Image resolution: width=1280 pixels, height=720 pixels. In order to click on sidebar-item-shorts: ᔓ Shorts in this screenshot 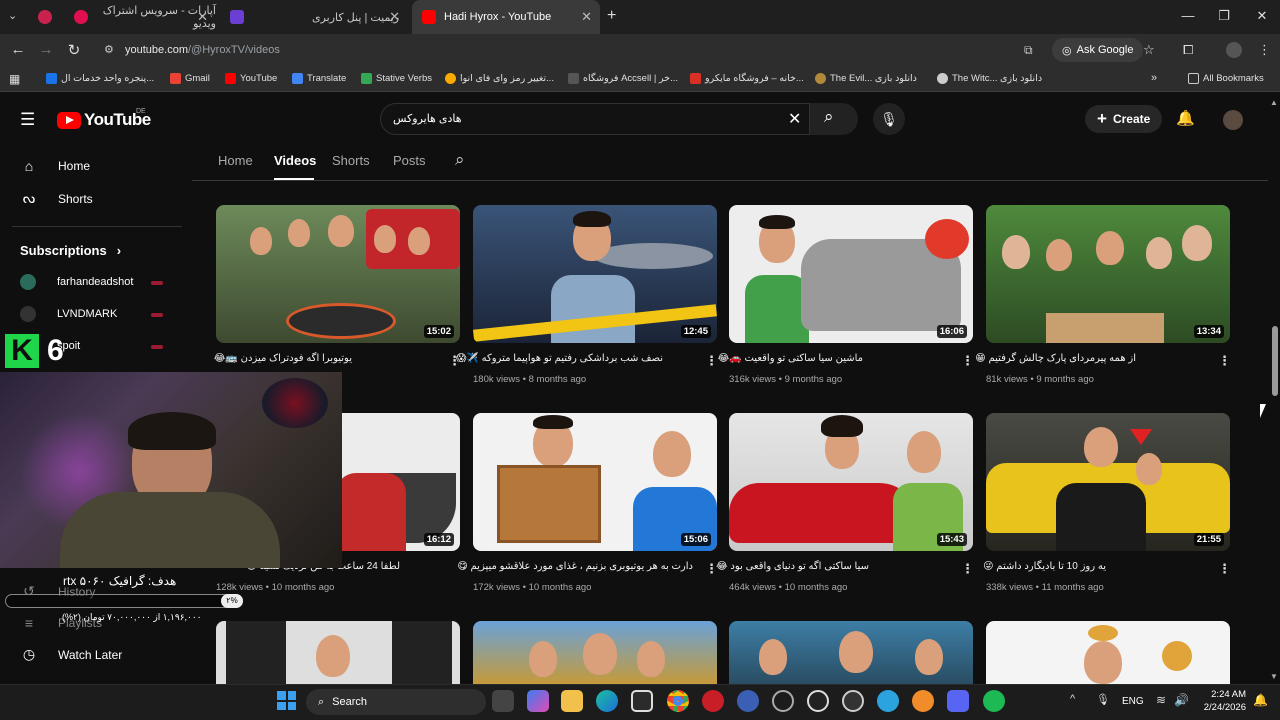, I will do `click(56, 198)`.